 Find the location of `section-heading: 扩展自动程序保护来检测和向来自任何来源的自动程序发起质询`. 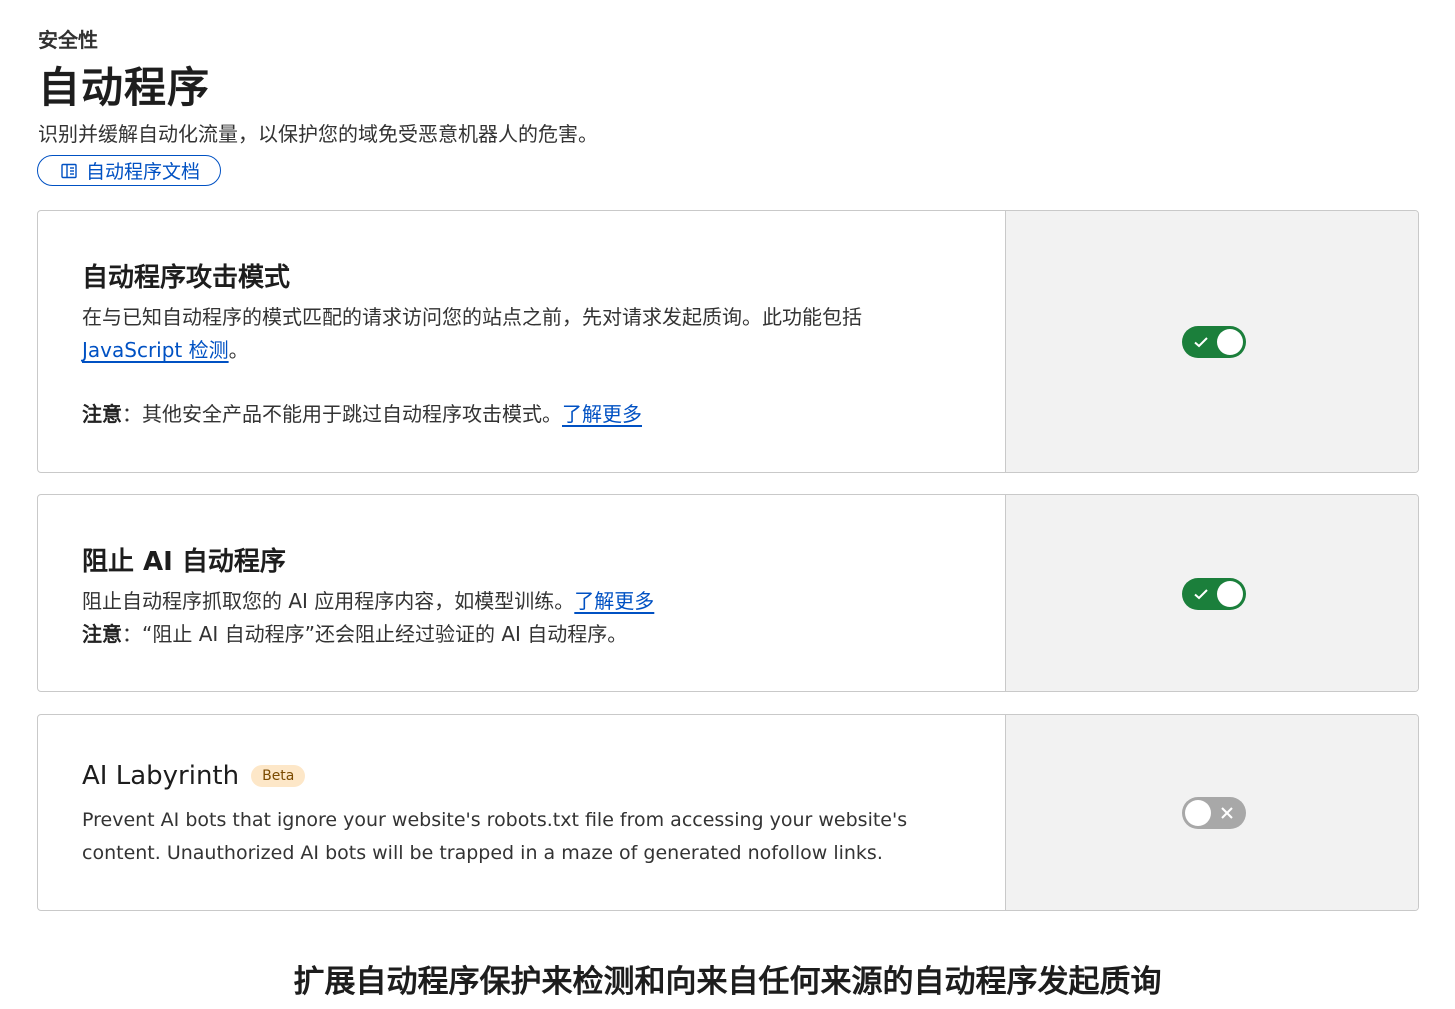

section-heading: 扩展自动程序保护来检测和向来自任何来源的自动程序发起质询 is located at coordinates (727, 982).